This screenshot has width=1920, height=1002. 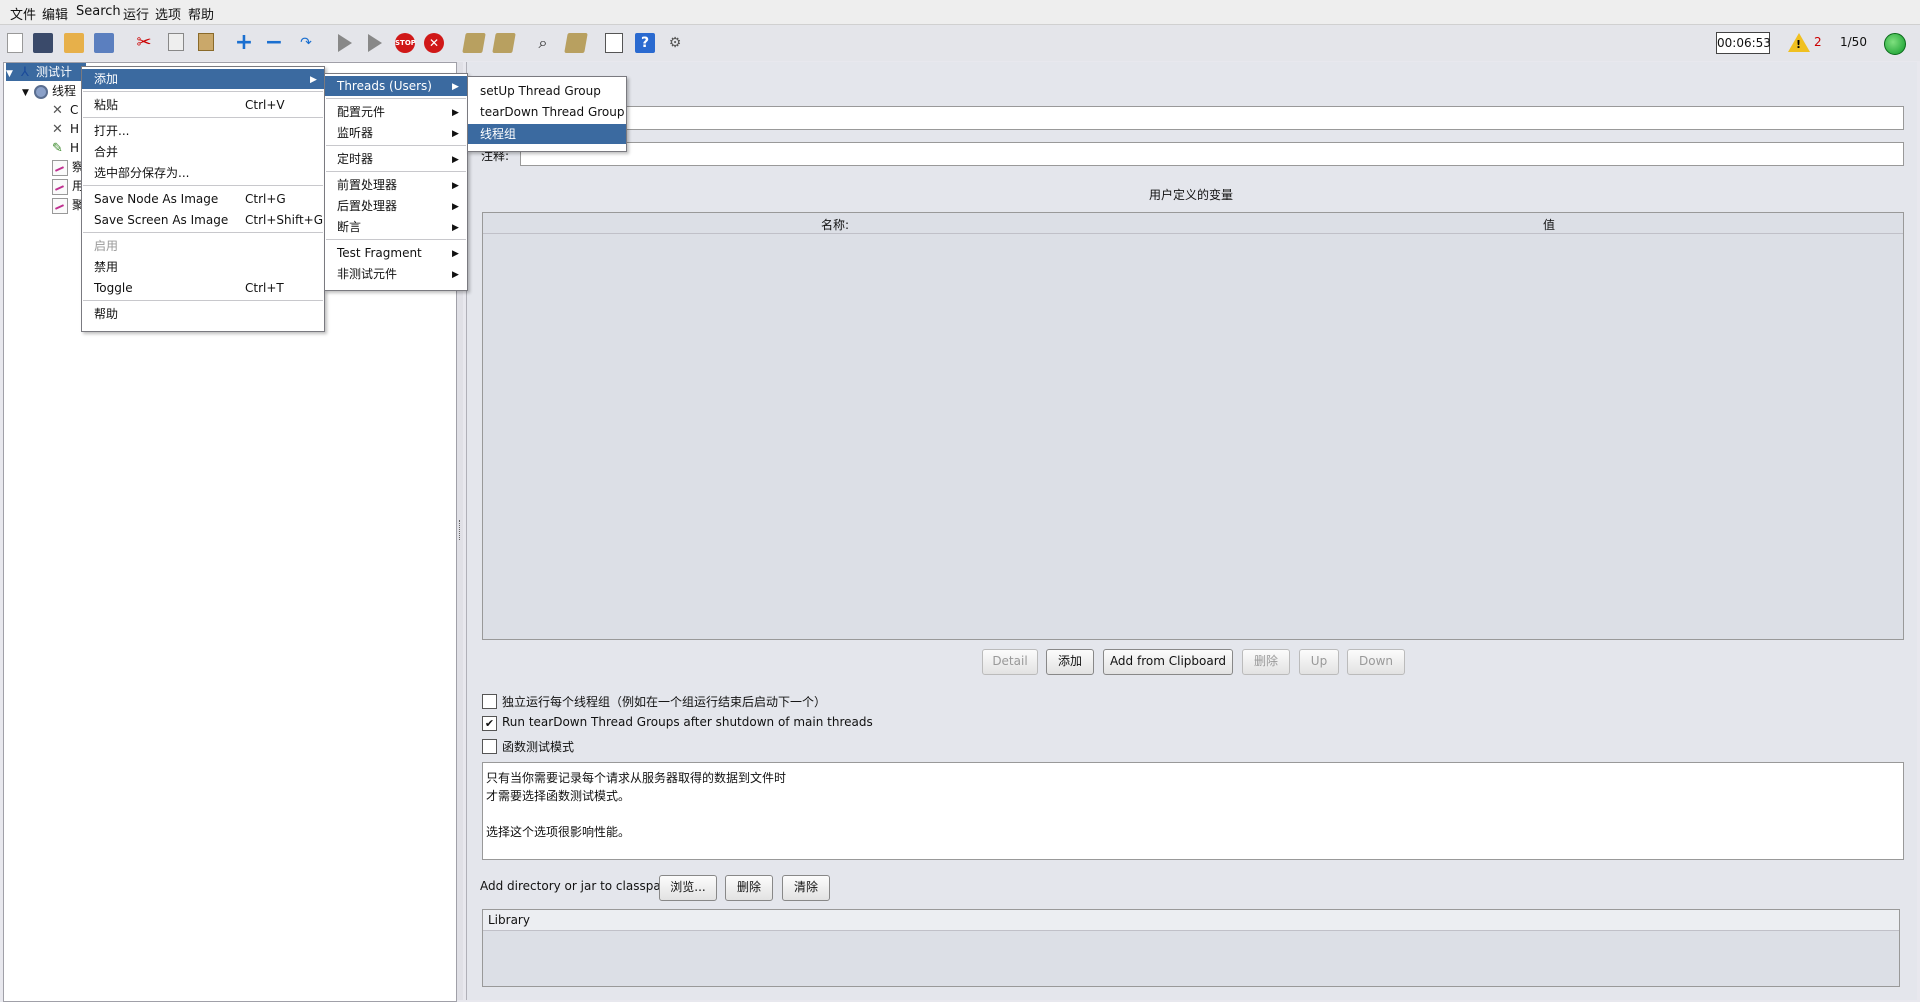 What do you see at coordinates (434, 43) in the screenshot?
I see `shutdown-icon: ✕` at bounding box center [434, 43].